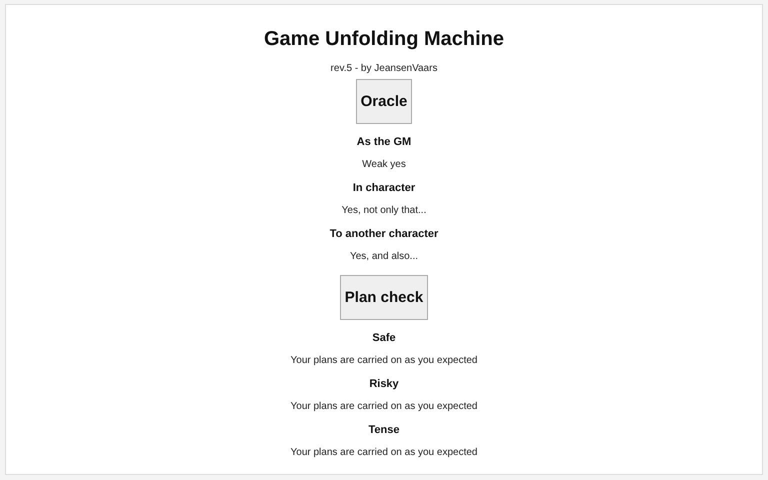 Image resolution: width=768 pixels, height=480 pixels. What do you see at coordinates (384, 297) in the screenshot?
I see `action-button: Plan check` at bounding box center [384, 297].